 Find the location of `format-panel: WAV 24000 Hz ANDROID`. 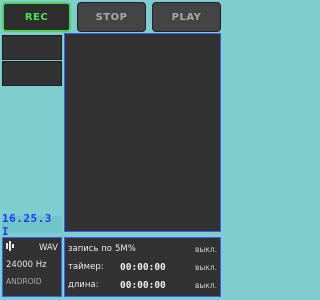

format-panel: WAV 24000 Hz ANDROID is located at coordinates (32, 267).